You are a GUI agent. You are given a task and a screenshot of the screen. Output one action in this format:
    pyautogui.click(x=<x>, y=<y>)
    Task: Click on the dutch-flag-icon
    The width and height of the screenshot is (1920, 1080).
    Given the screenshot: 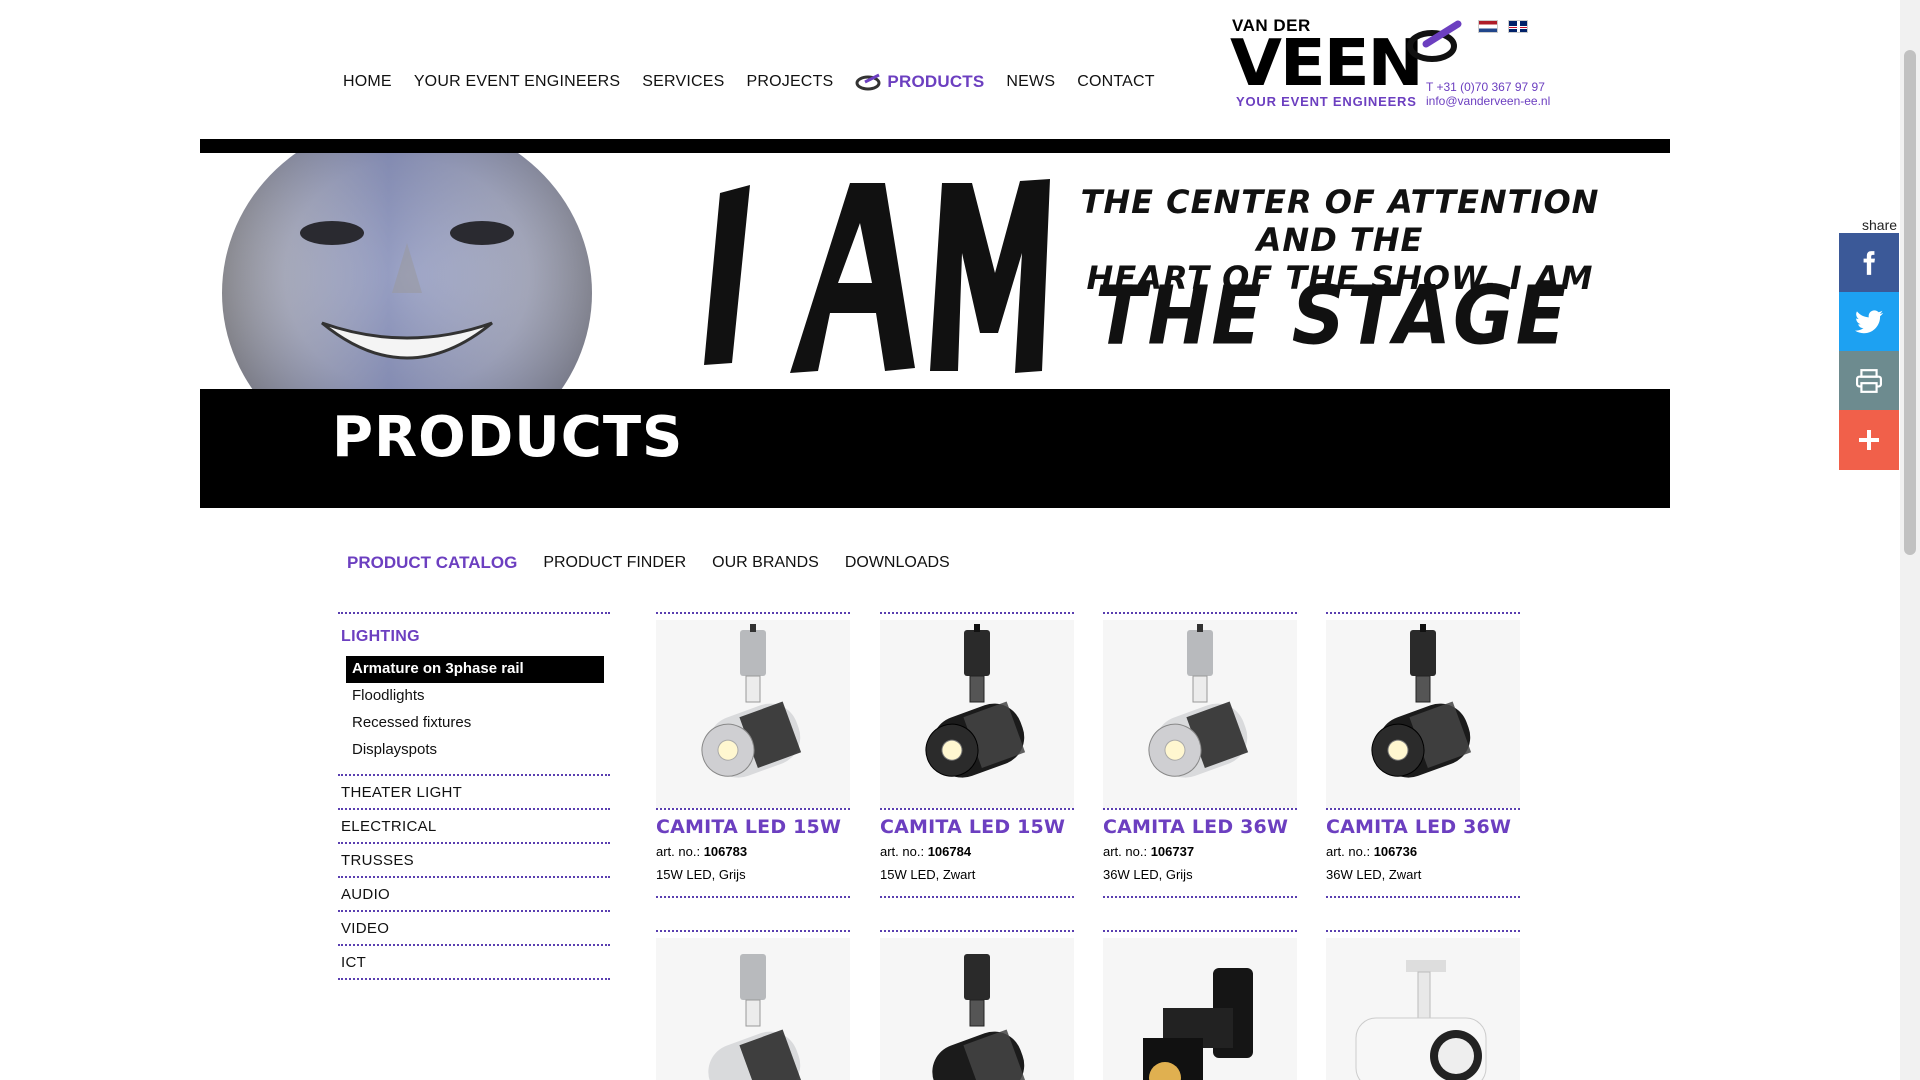 What is the action you would take?
    pyautogui.click(x=1488, y=26)
    